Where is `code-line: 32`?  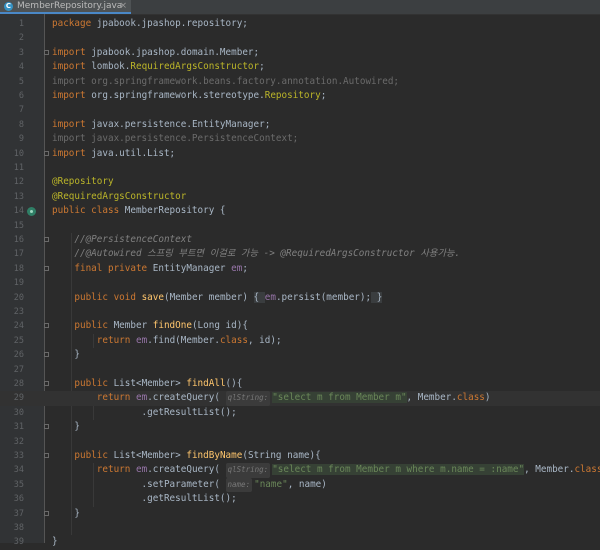 code-line: 32 is located at coordinates (300, 442).